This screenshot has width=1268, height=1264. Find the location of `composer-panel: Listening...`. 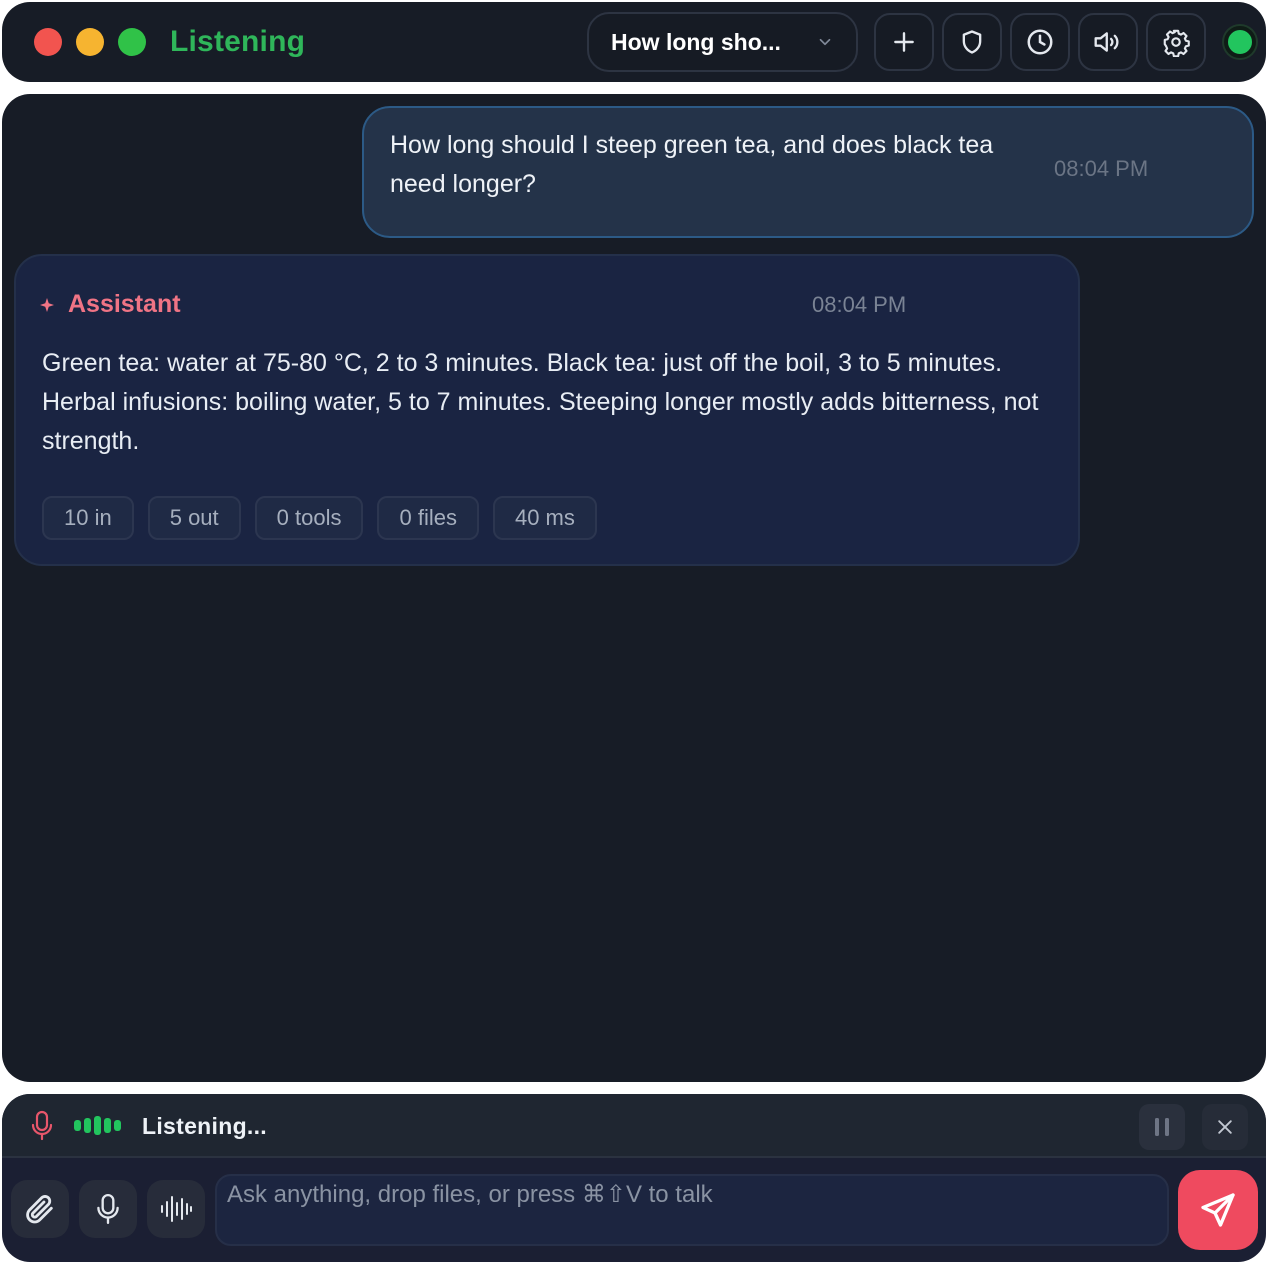

composer-panel: Listening... is located at coordinates (634, 1178).